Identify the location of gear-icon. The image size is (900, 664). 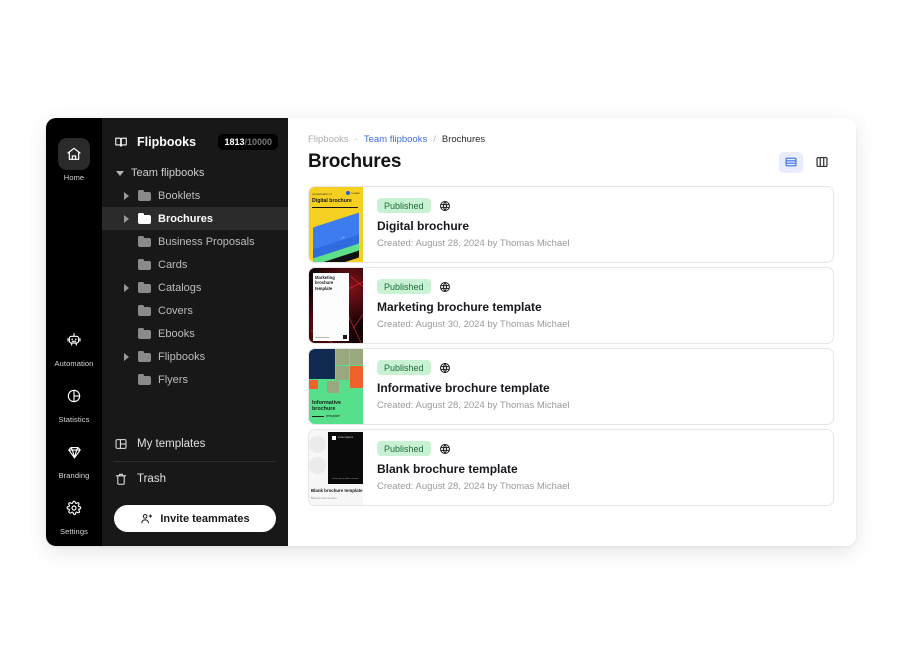
(74, 508).